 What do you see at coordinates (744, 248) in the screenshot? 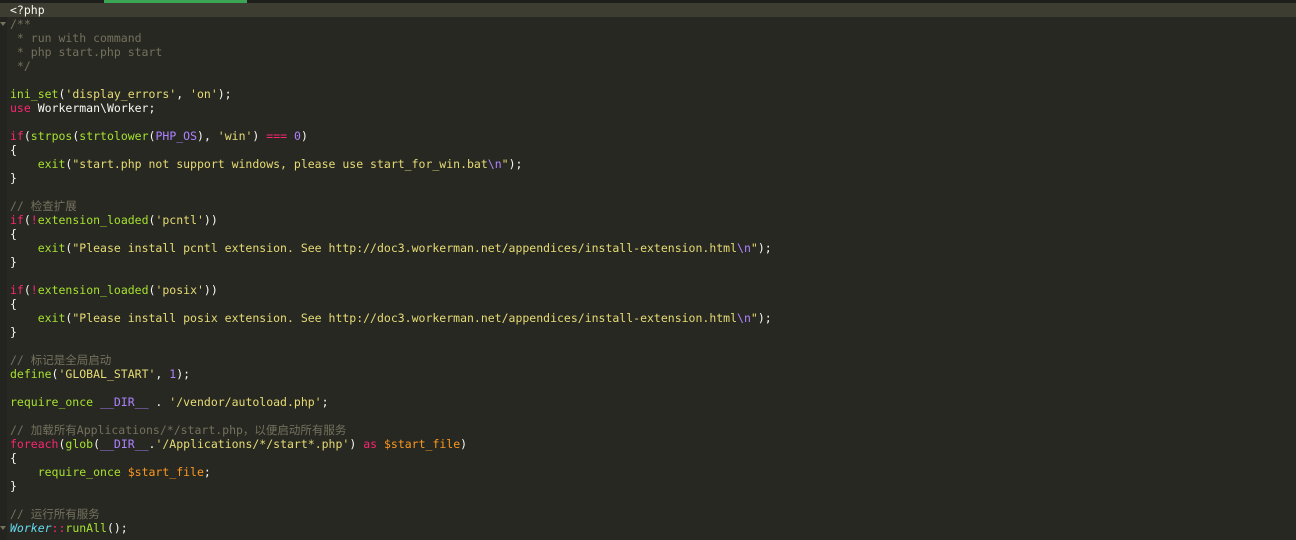
I see `code-token: \n` at bounding box center [744, 248].